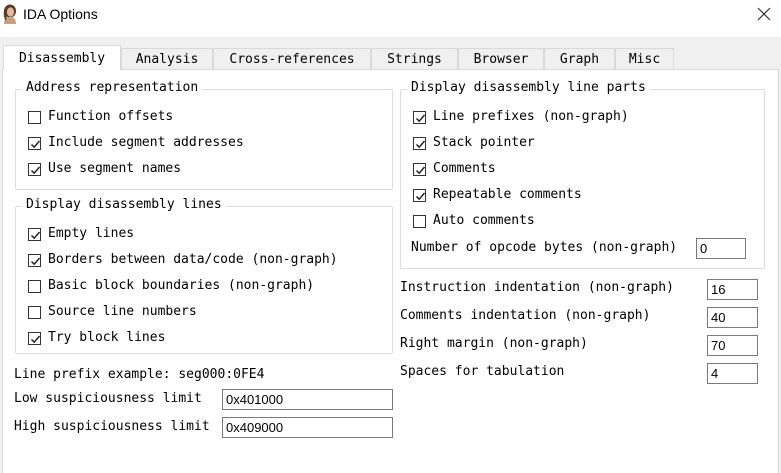 Image resolution: width=781 pixels, height=473 pixels. I want to click on close-icon, so click(764, 14).